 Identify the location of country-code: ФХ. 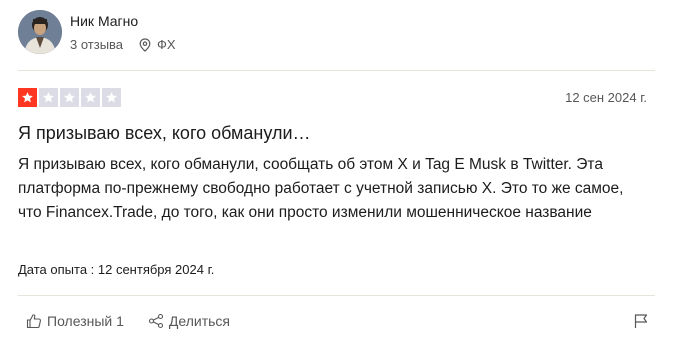
(166, 44).